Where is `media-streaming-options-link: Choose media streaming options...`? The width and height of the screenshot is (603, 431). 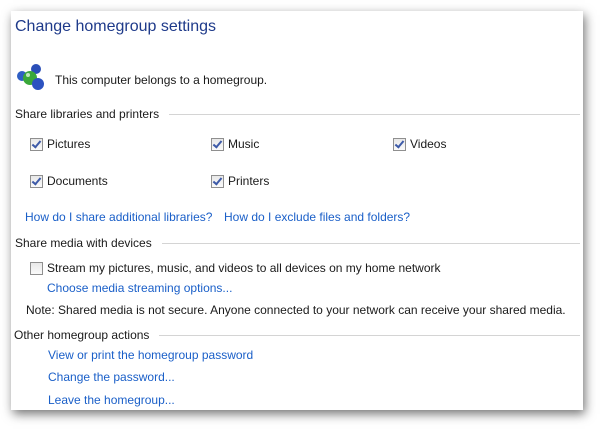
media-streaming-options-link: Choose media streaming options... is located at coordinates (139, 288).